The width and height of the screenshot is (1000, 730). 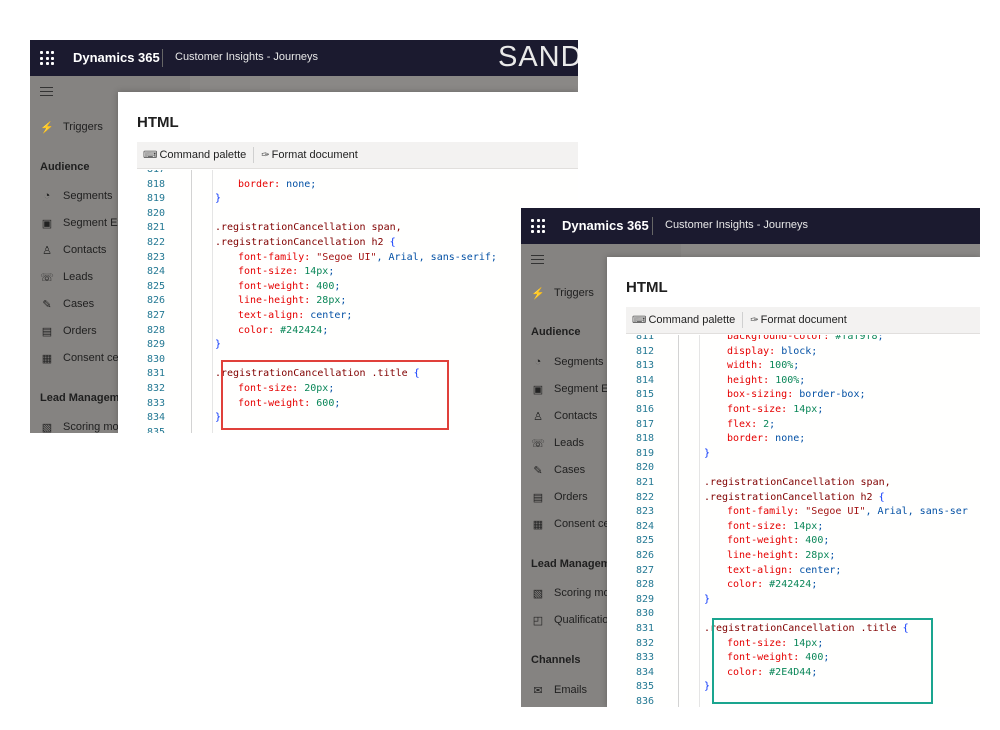 What do you see at coordinates (570, 620) in the screenshot?
I see `sidebar-item-qualification: ◰ Qualificatio` at bounding box center [570, 620].